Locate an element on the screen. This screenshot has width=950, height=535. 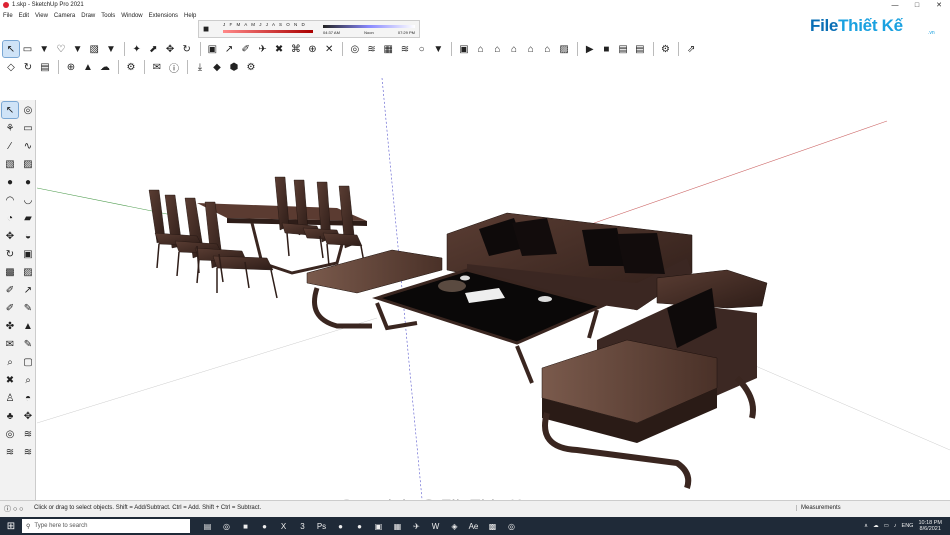
left-tool-26-icon: ✉ is located at coordinates (10, 344).